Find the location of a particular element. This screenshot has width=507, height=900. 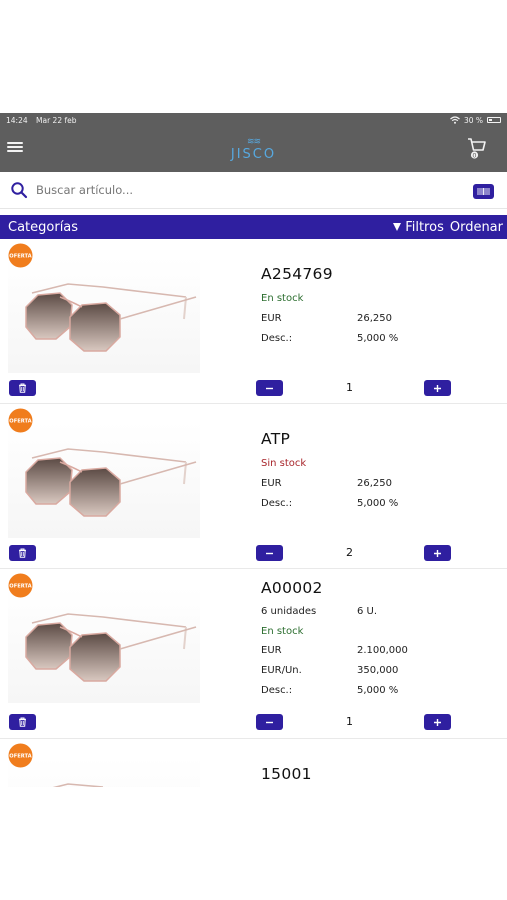

search-input is located at coordinates (236, 190).